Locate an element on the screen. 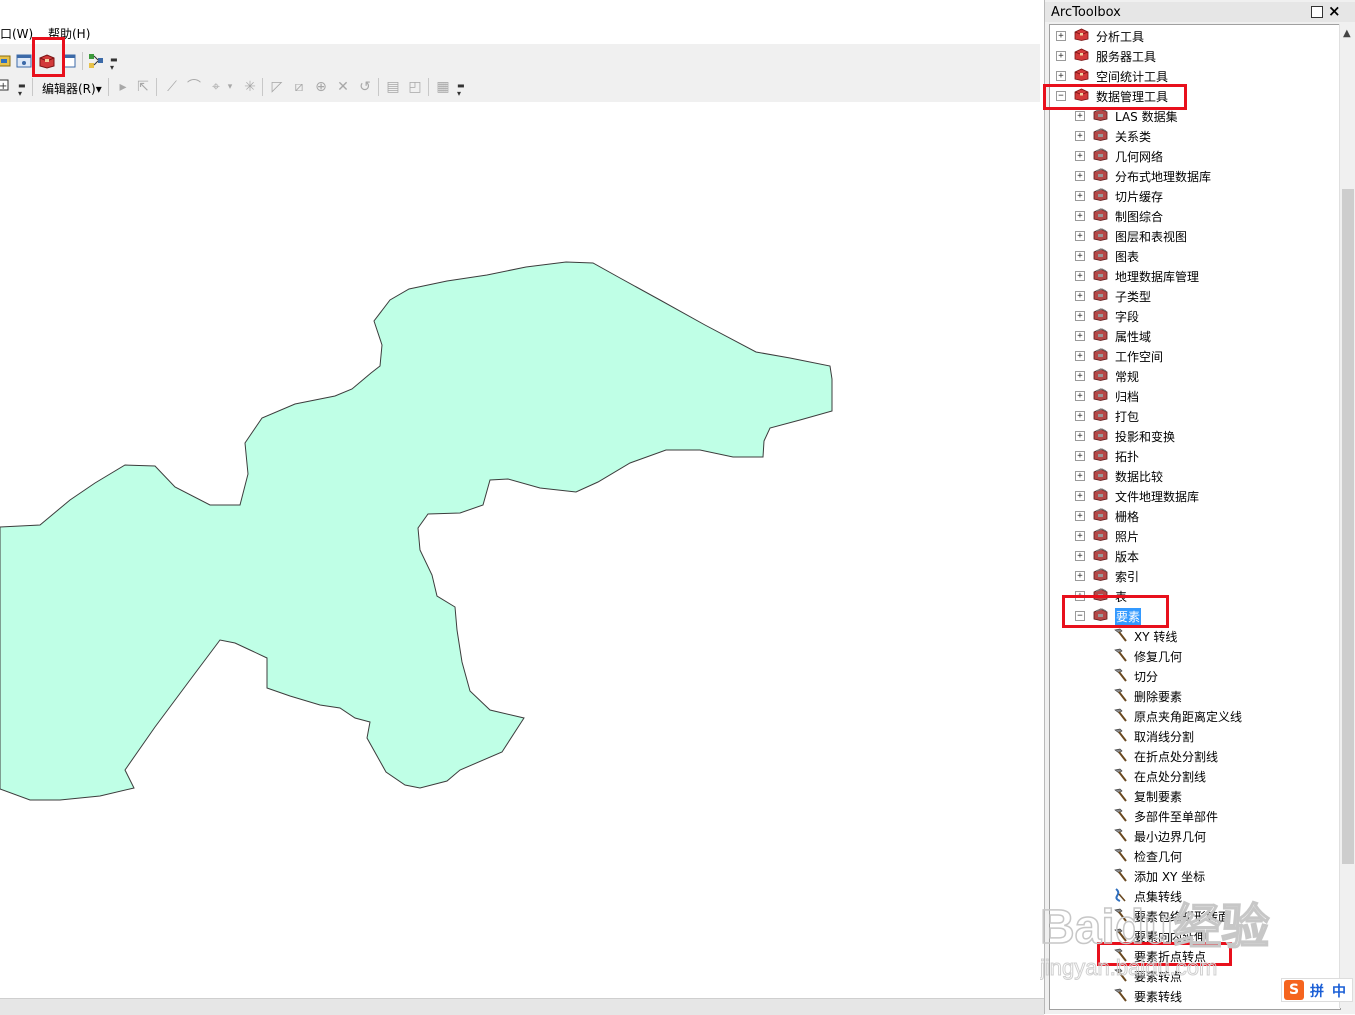  tool-node: 修复几何 is located at coordinates (1195, 656).